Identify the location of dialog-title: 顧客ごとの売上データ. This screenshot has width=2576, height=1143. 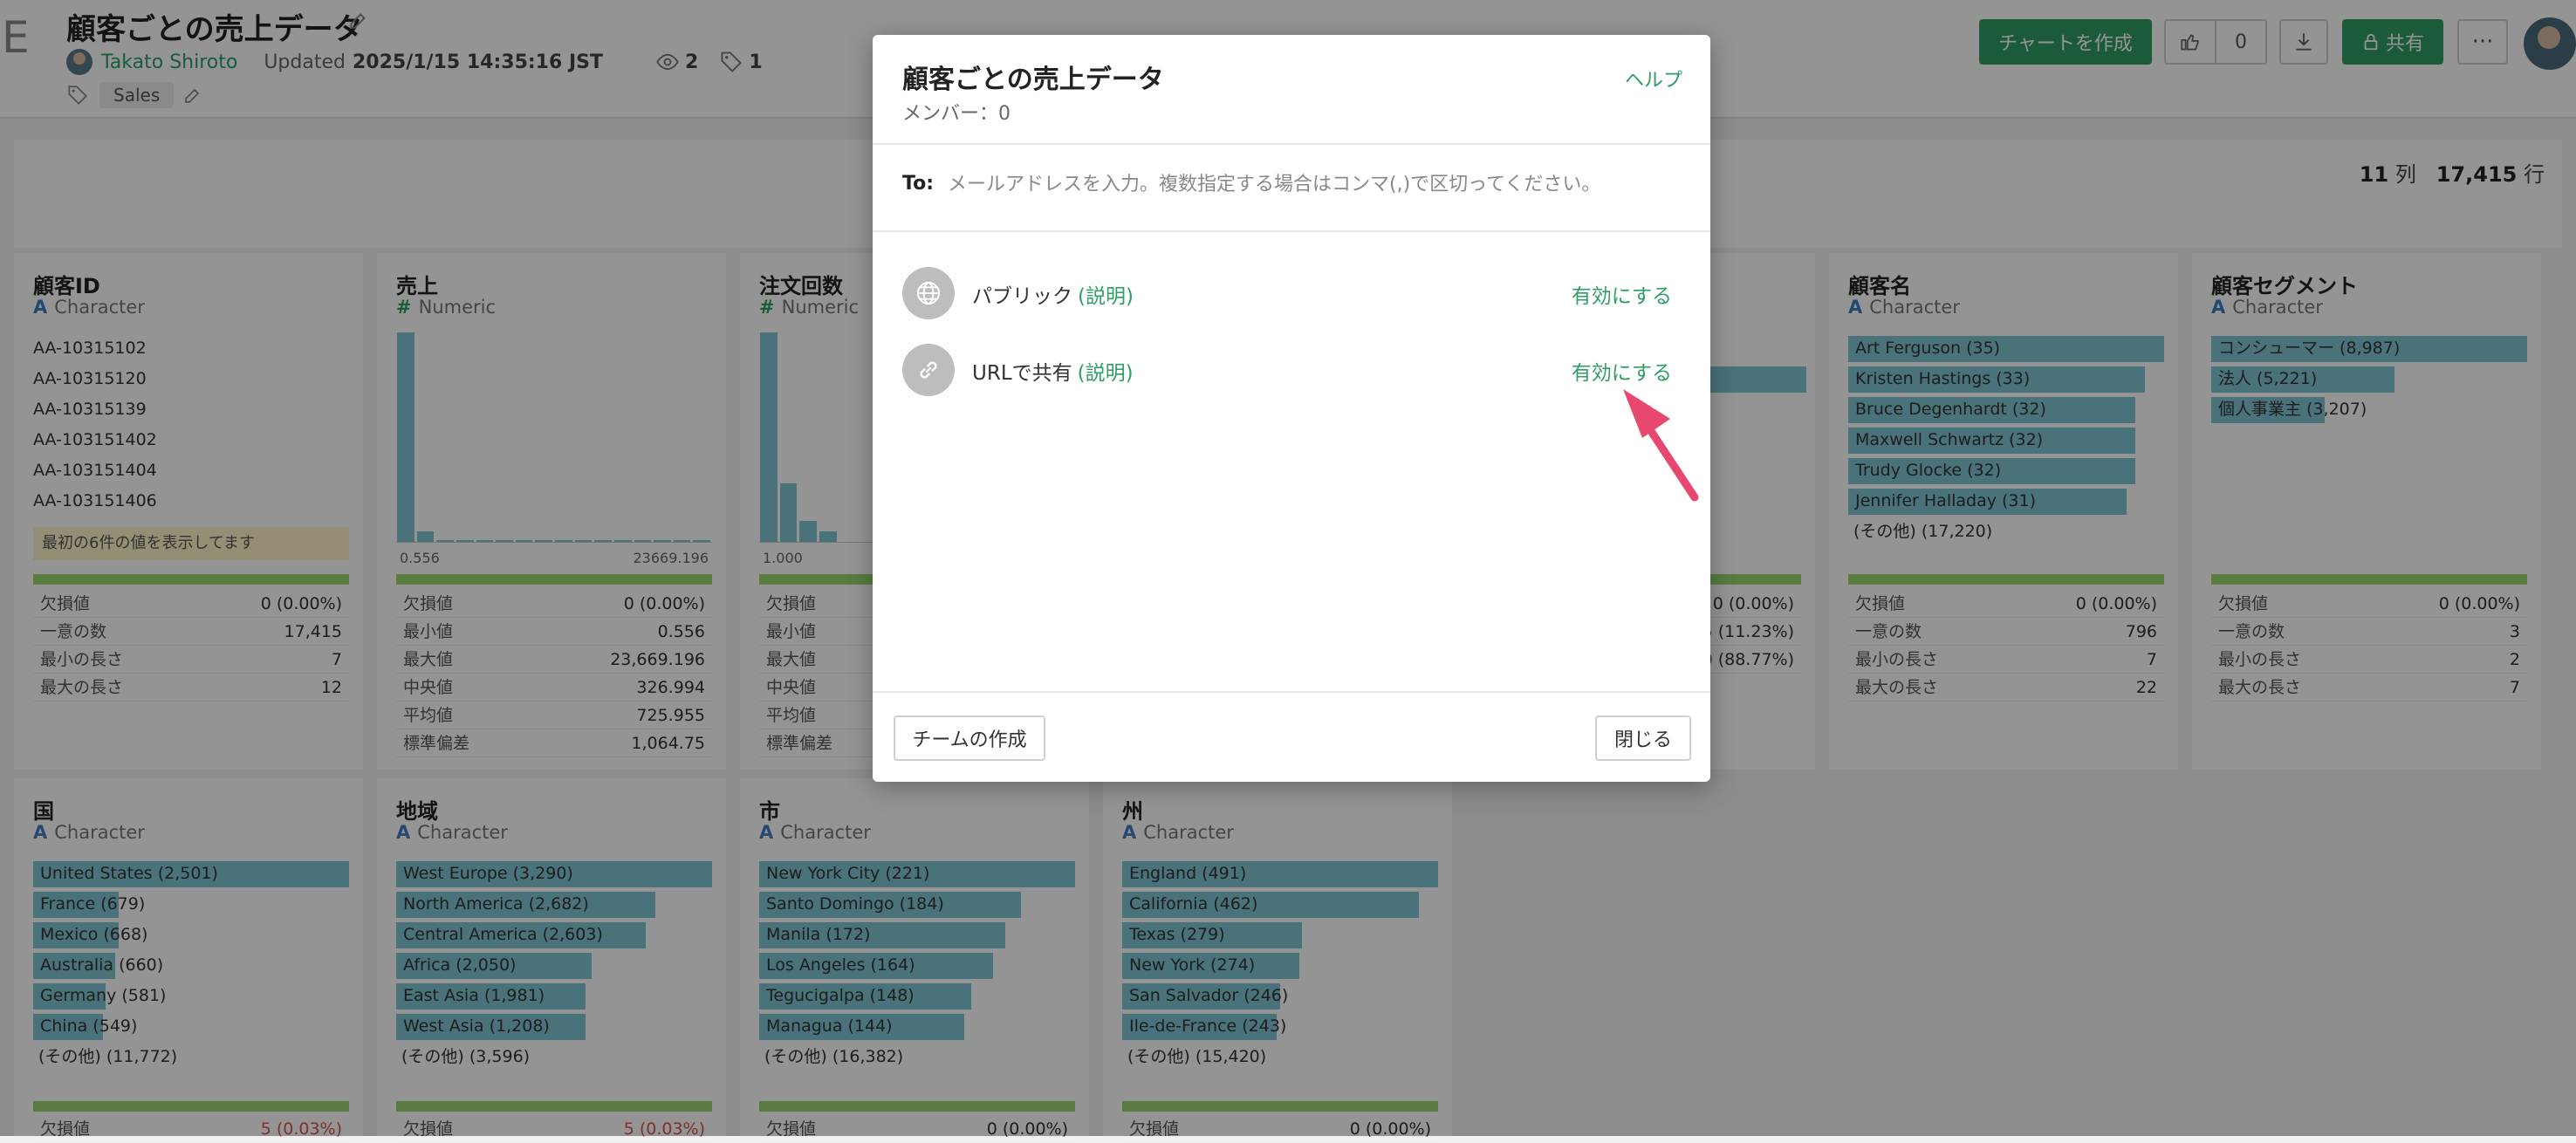
(1033, 80).